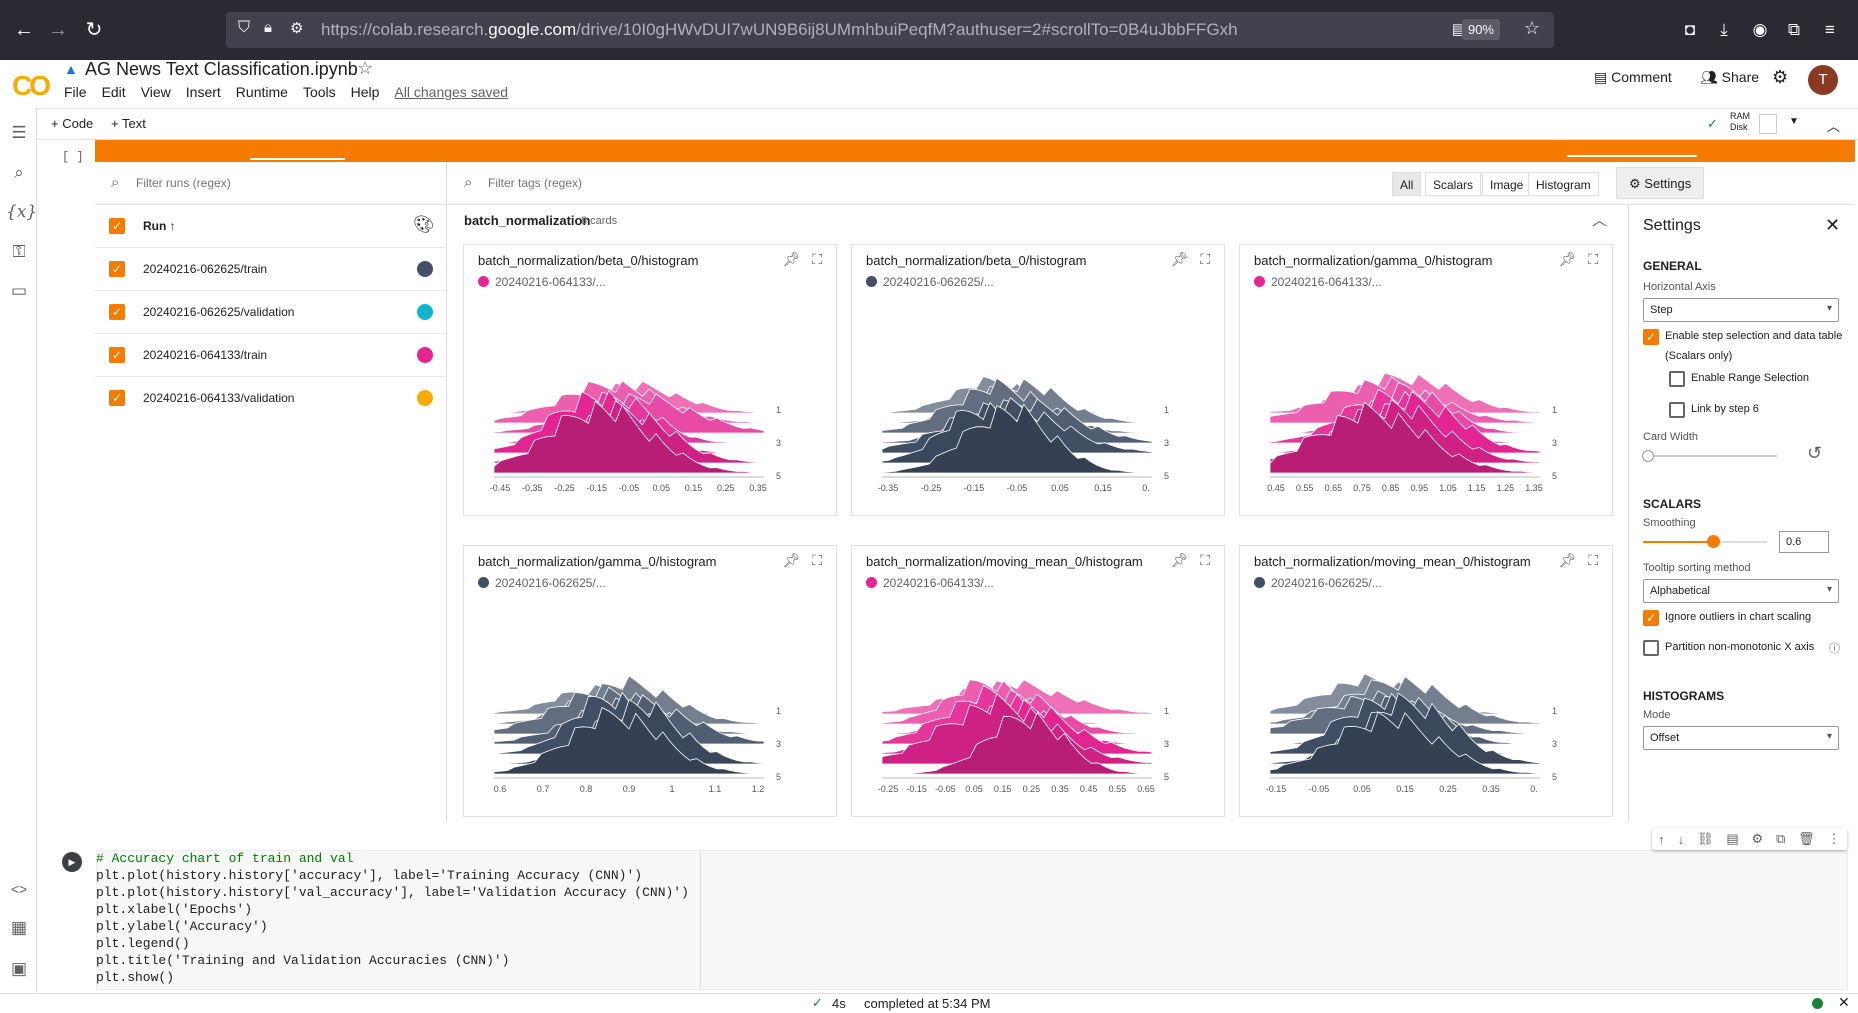 This screenshot has height=1013, width=1858. I want to click on add-code-button: + Code, so click(72, 123).